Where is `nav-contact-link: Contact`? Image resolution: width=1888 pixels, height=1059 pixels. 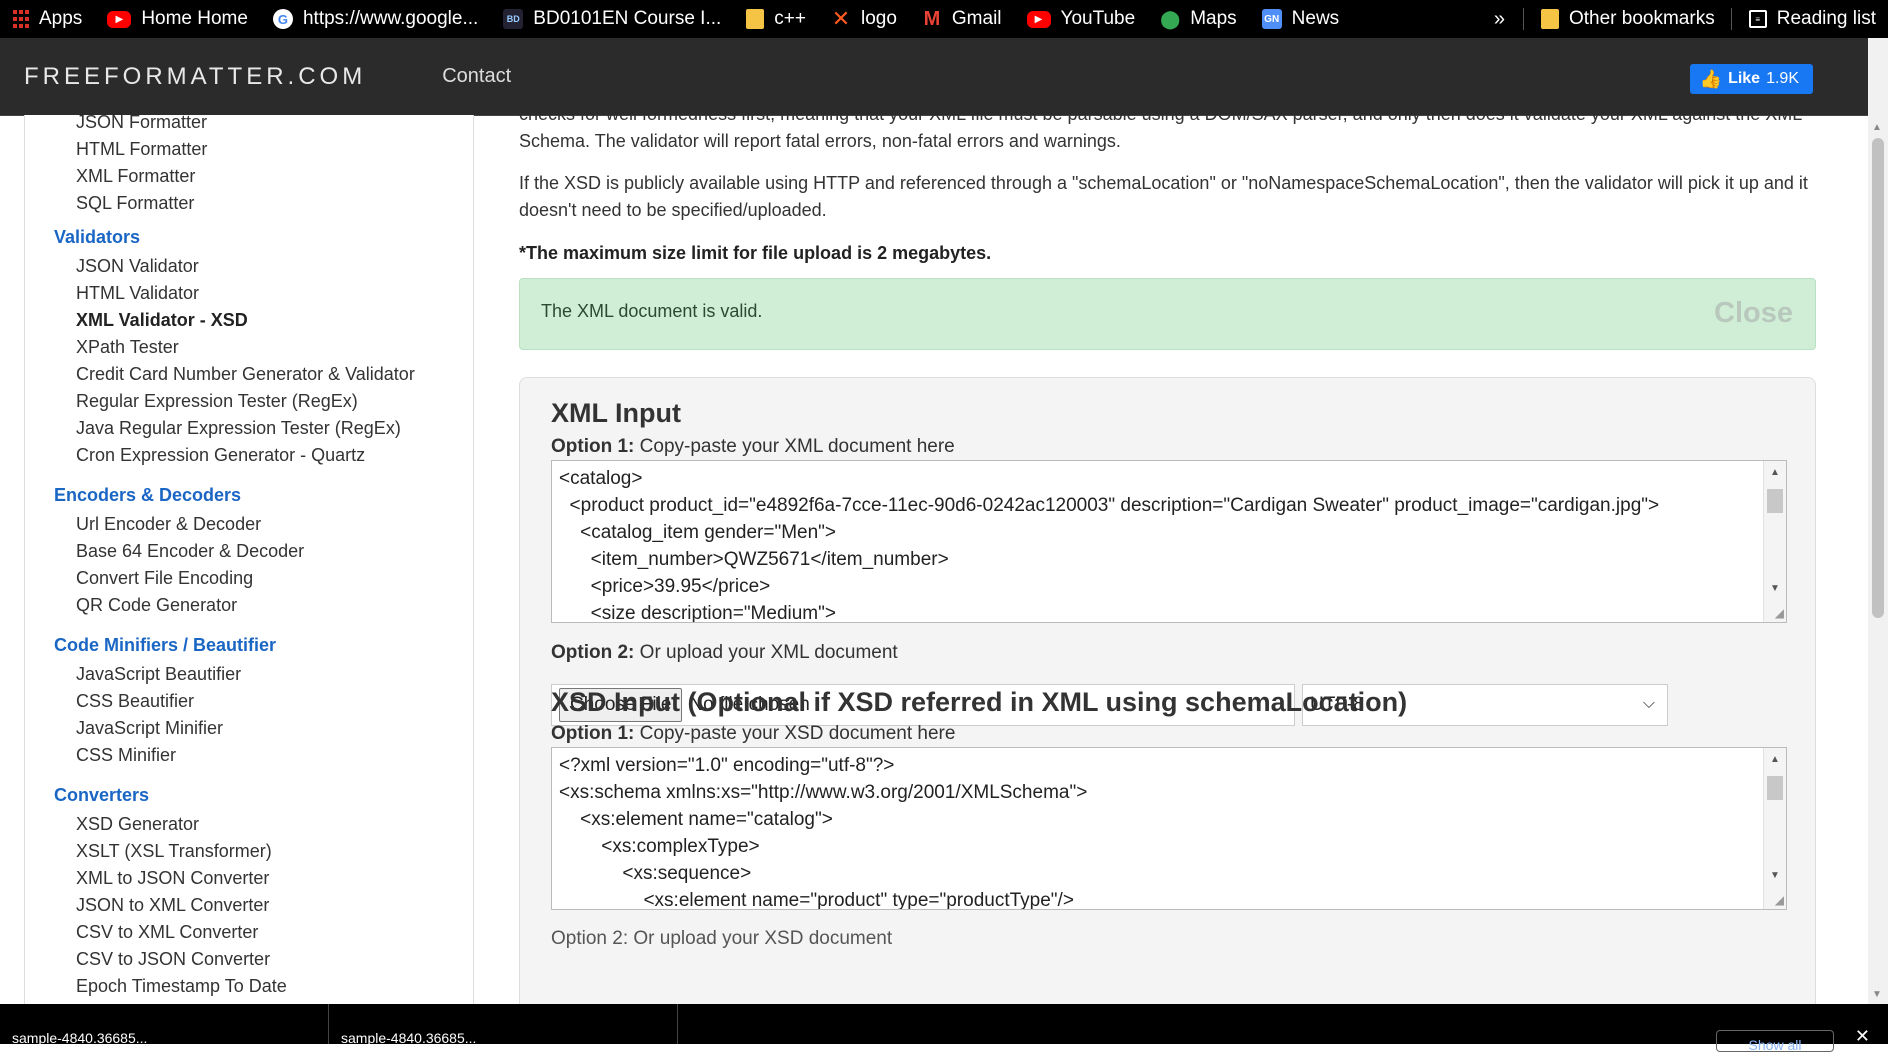 nav-contact-link: Contact is located at coordinates (476, 76).